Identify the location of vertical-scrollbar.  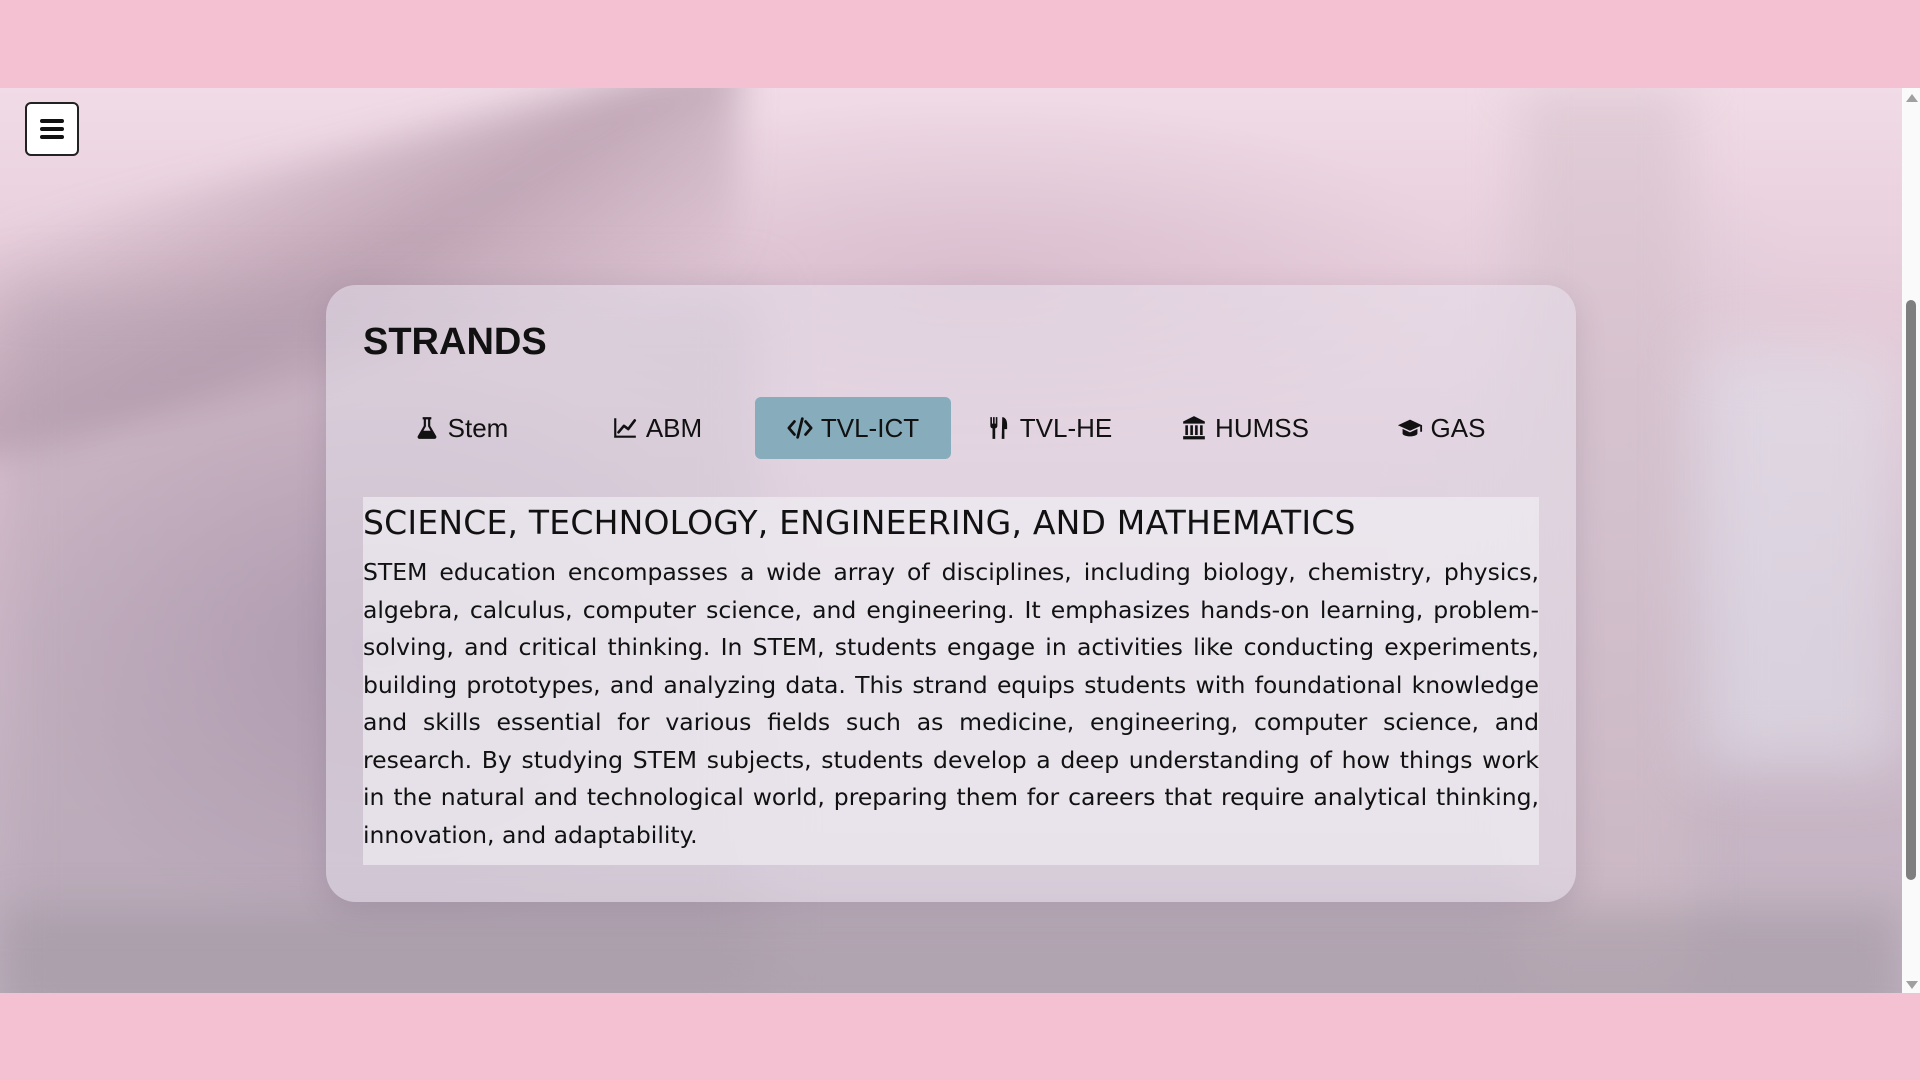
(1911, 540).